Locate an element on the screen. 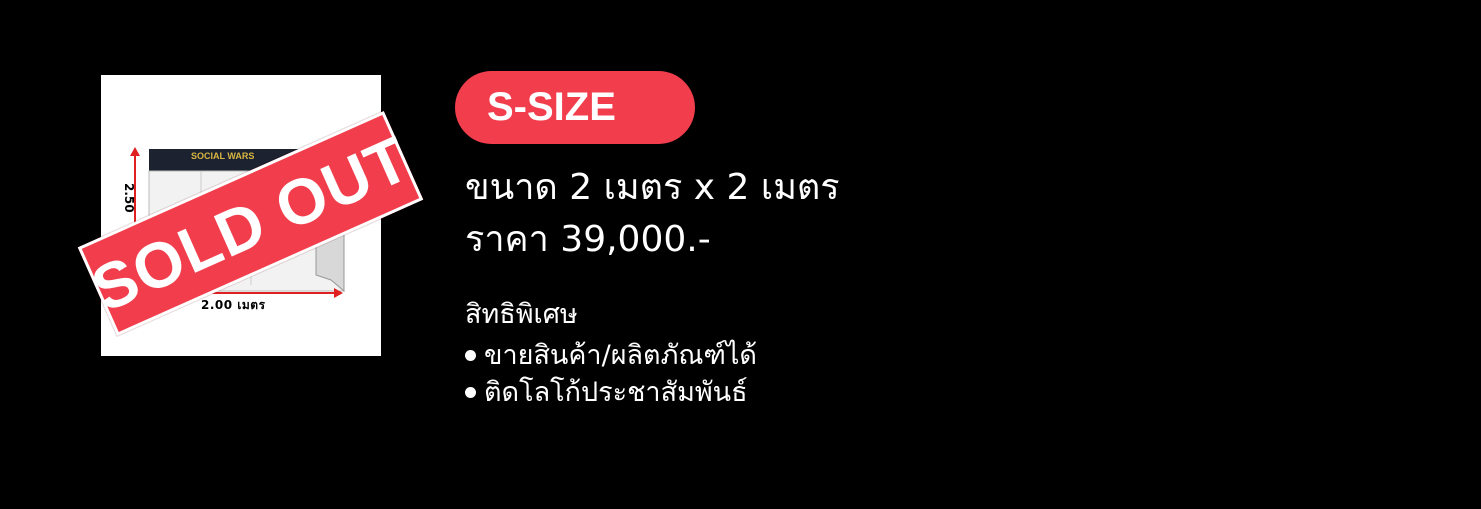 The image size is (1481, 509). benefit-text: ขายสินค้า/ผลิตภัณฑ์ได้ is located at coordinates (620, 355).